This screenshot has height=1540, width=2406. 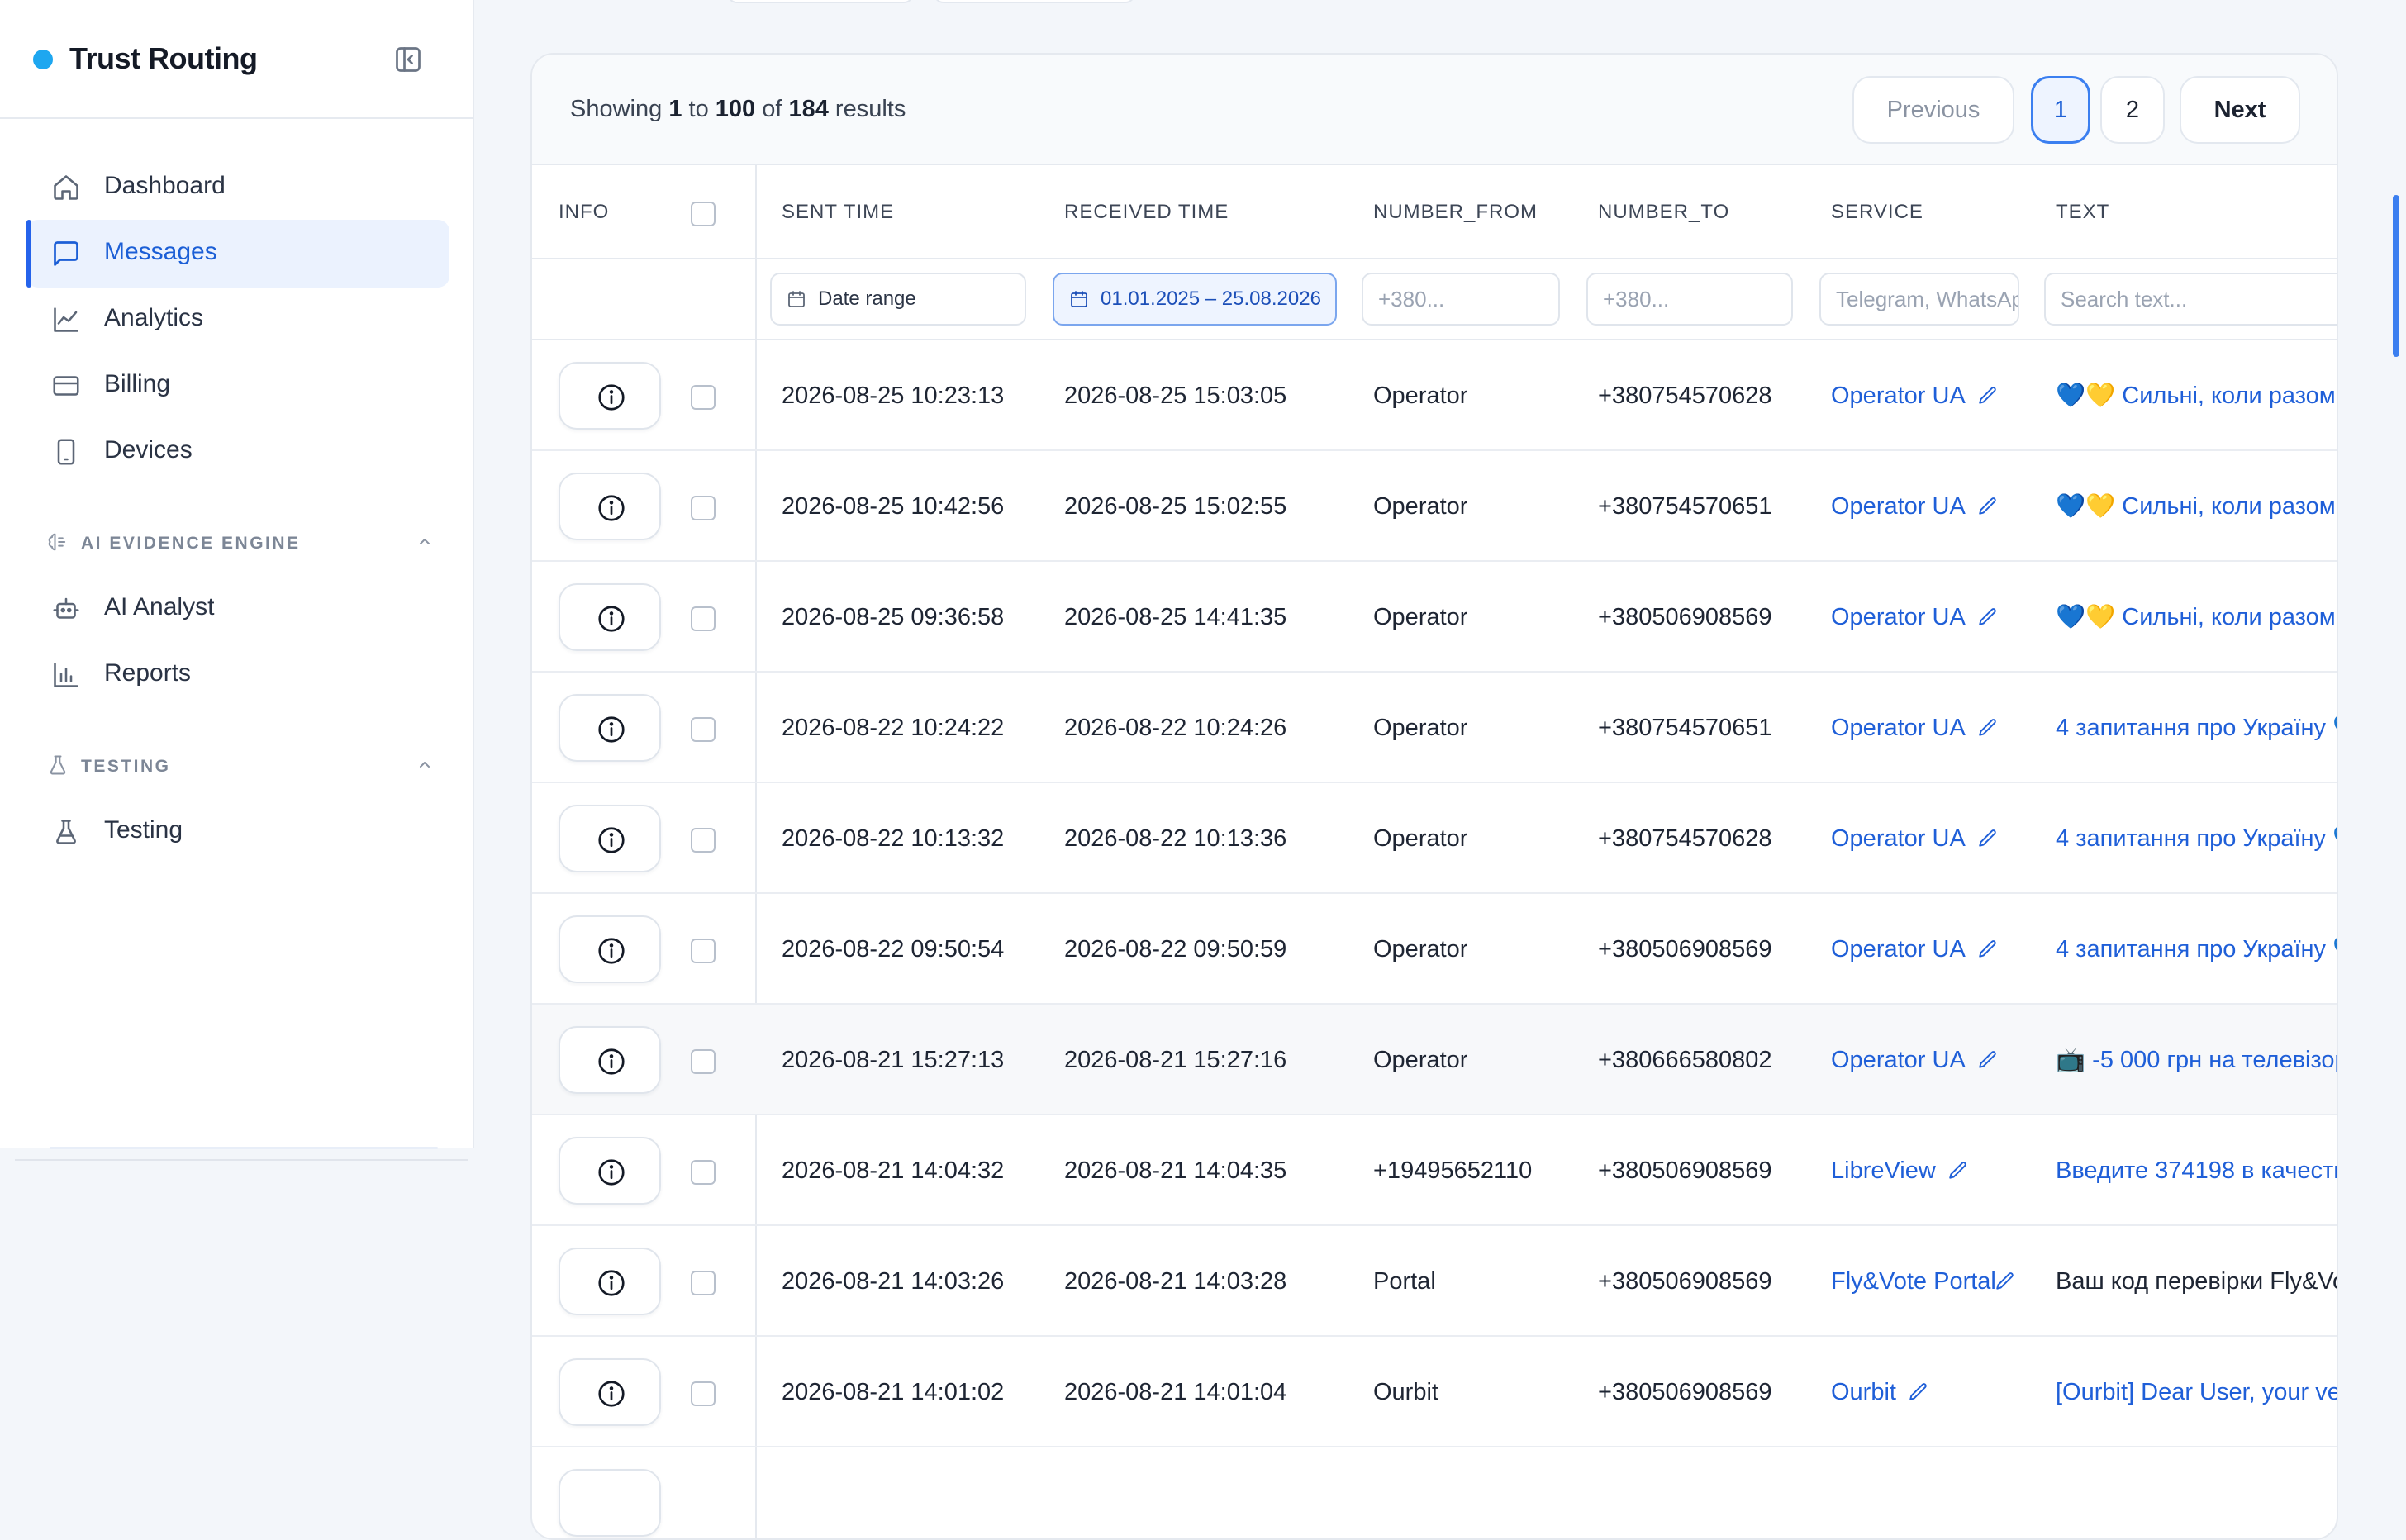 What do you see at coordinates (240, 765) in the screenshot?
I see `section-testing: TESTING` at bounding box center [240, 765].